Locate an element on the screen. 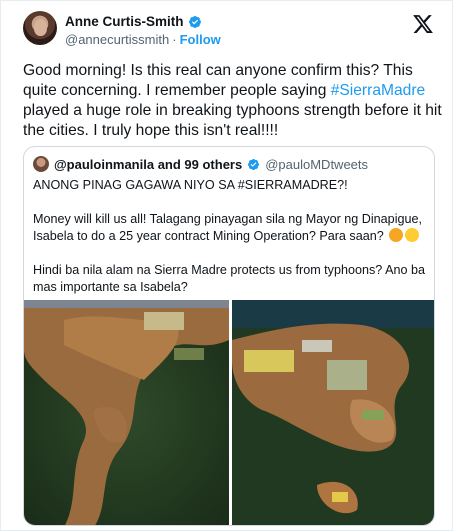 The height and width of the screenshot is (531, 453). author-handle: @annecurtissmith is located at coordinates (117, 39).